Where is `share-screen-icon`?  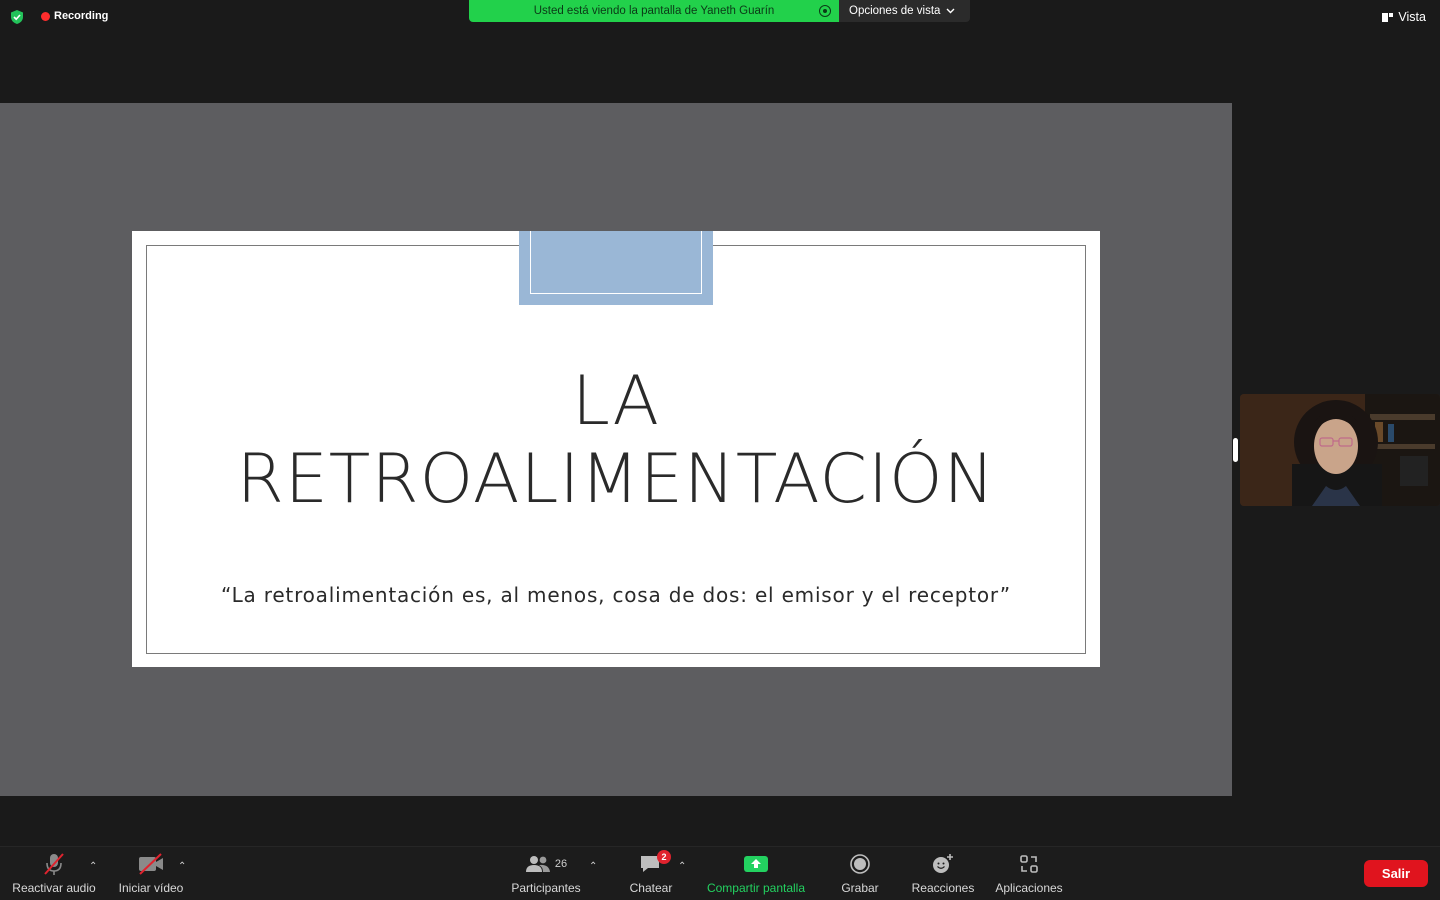 share-screen-icon is located at coordinates (756, 864).